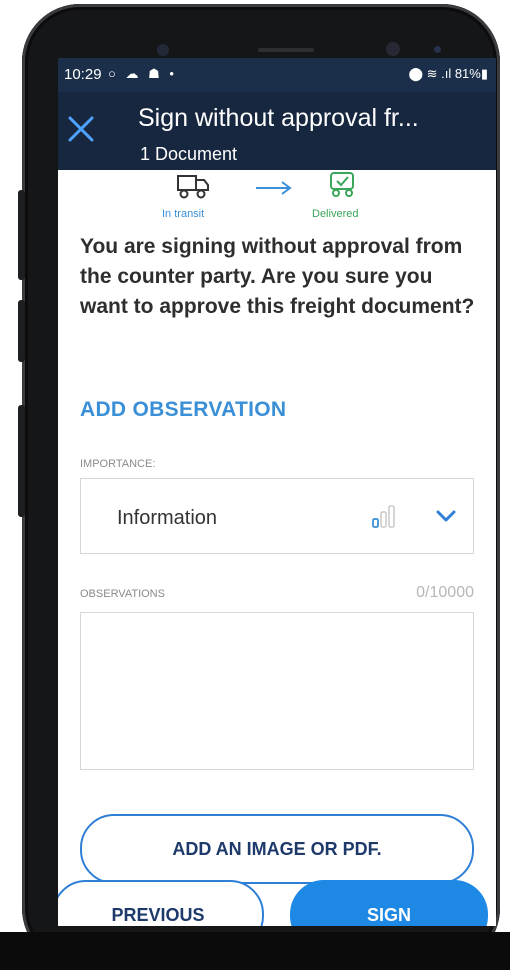  Describe the element at coordinates (335, 214) in the screenshot. I see `step-delivered: Delivered` at that location.